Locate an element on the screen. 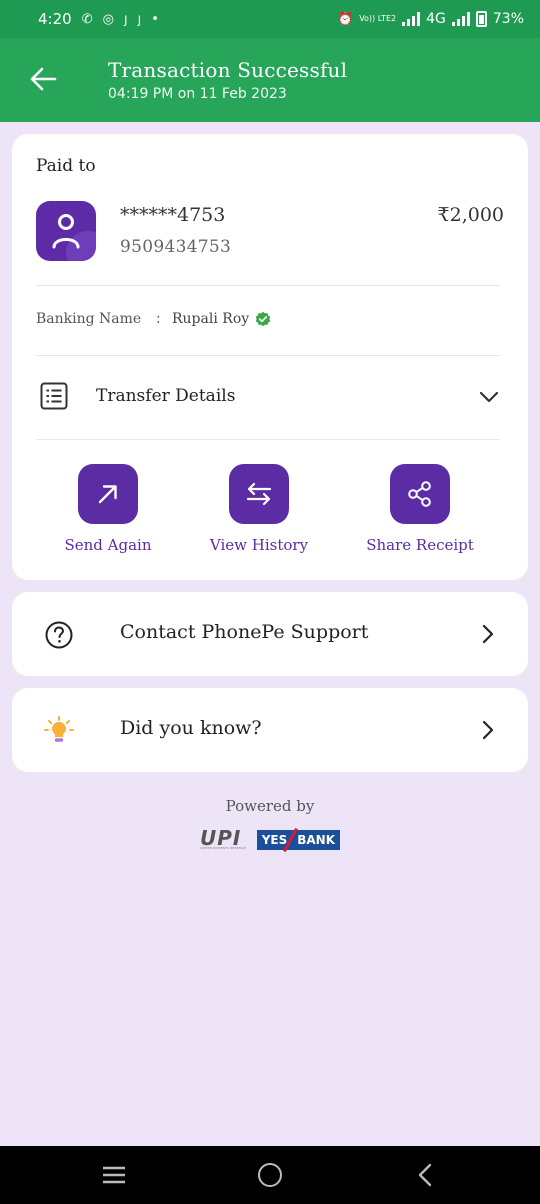  send-again-button: Send Again is located at coordinates (108, 509).